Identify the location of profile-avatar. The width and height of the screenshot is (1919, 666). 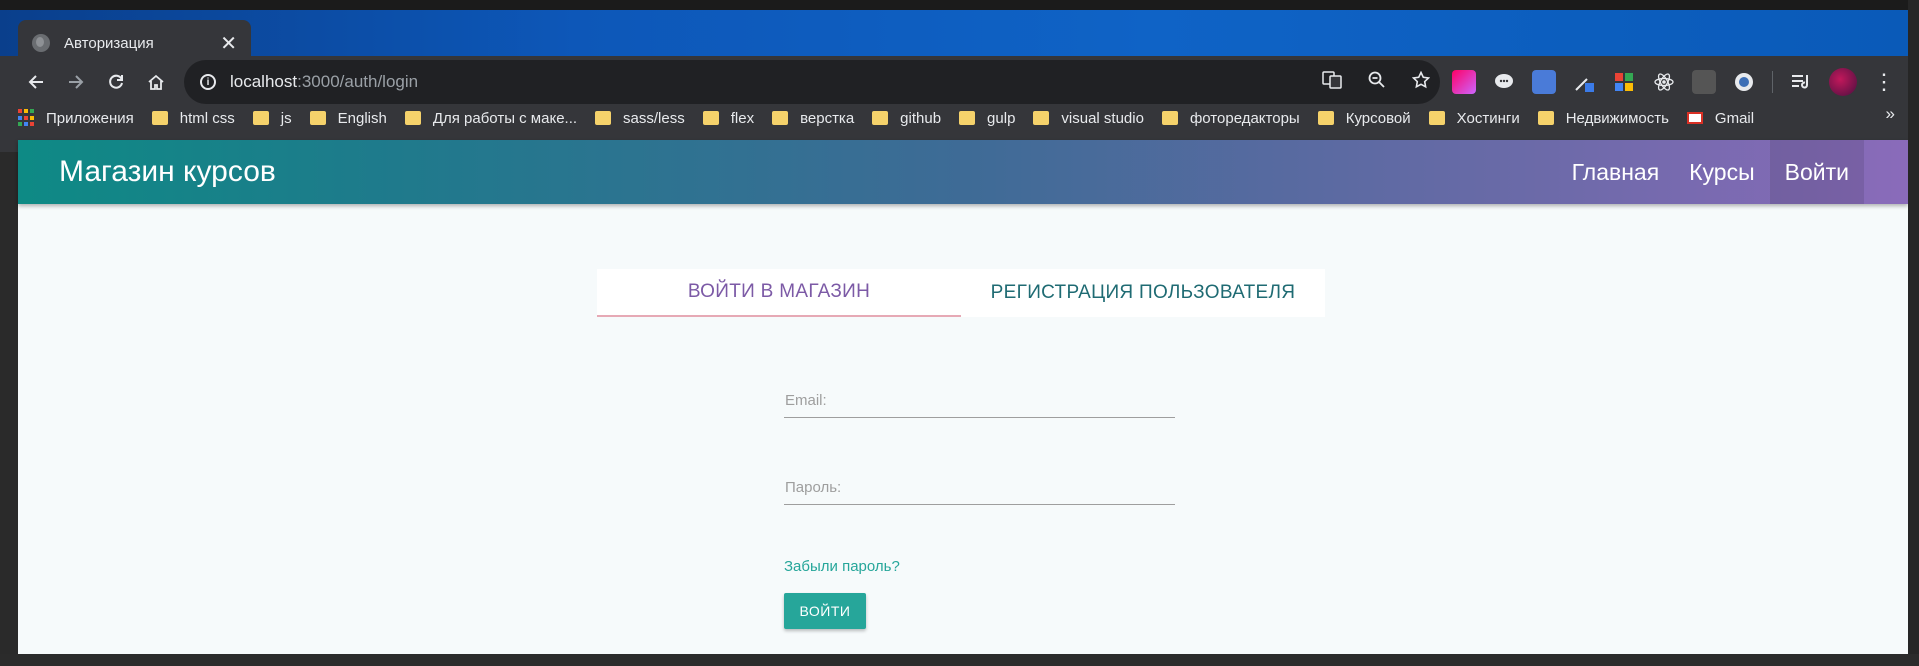
(1843, 82).